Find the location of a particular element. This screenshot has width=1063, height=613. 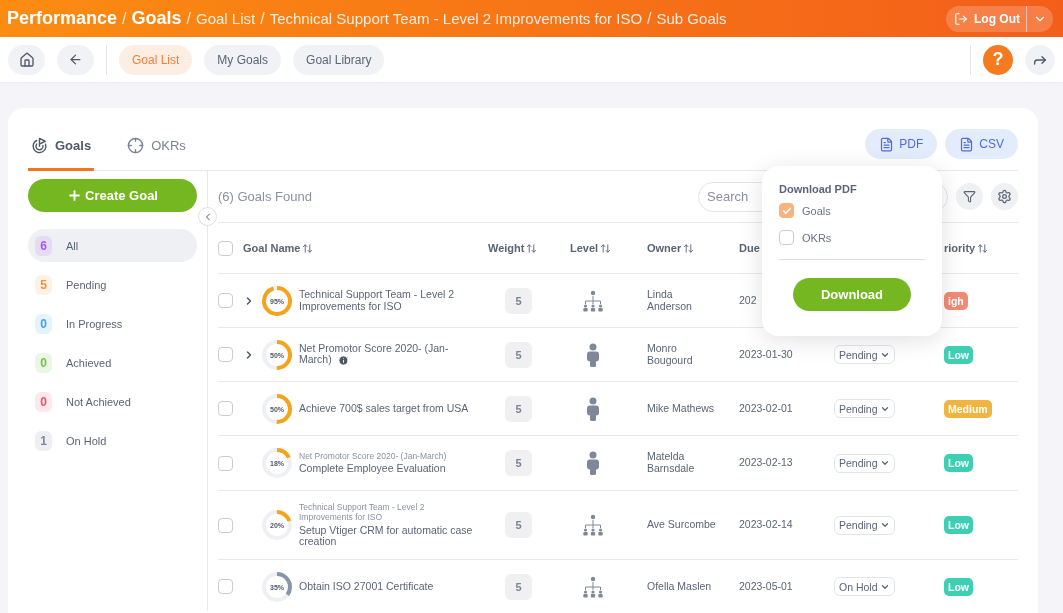

filter-button is located at coordinates (969, 196).